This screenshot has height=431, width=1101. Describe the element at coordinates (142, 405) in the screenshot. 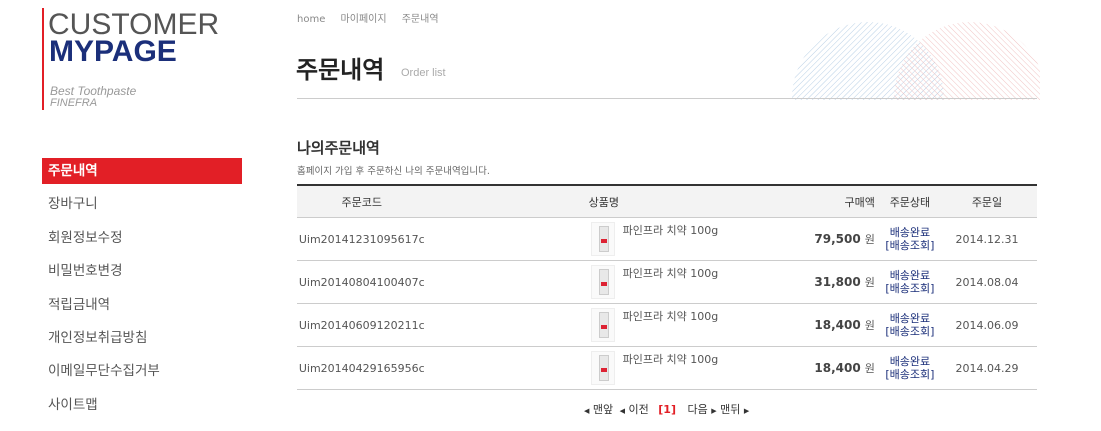

I see `sidebar-item-sitemap: 사이트맵` at that location.